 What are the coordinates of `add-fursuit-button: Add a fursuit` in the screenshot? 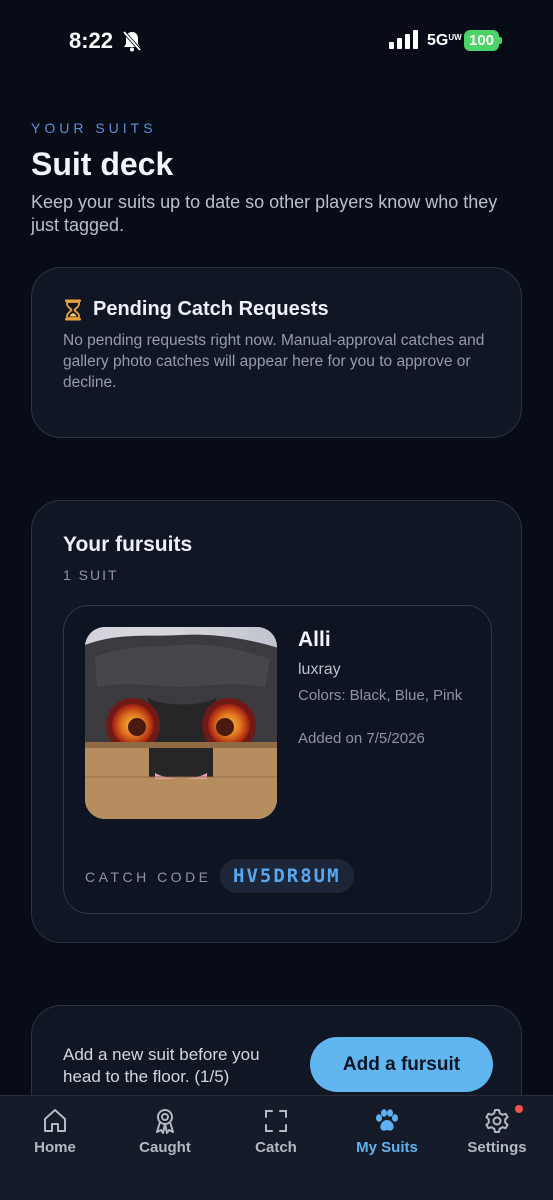 It's located at (401, 1064).